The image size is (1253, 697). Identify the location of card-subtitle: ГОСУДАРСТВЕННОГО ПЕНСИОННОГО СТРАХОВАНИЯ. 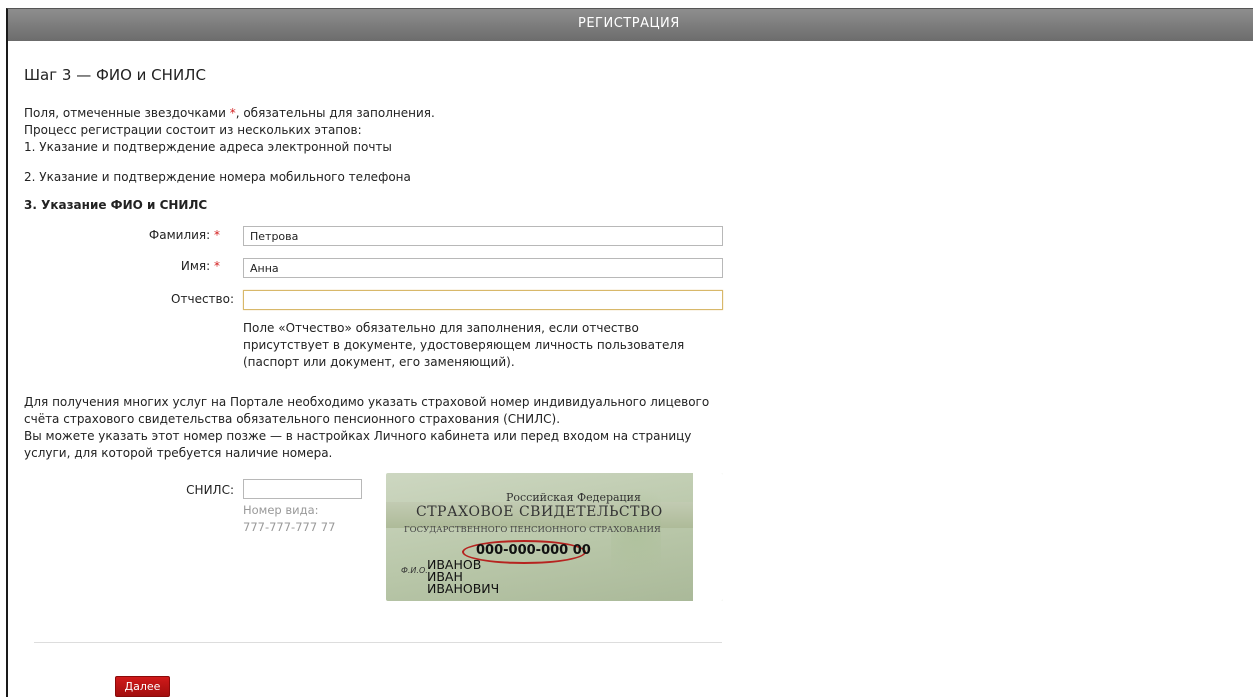
(532, 530).